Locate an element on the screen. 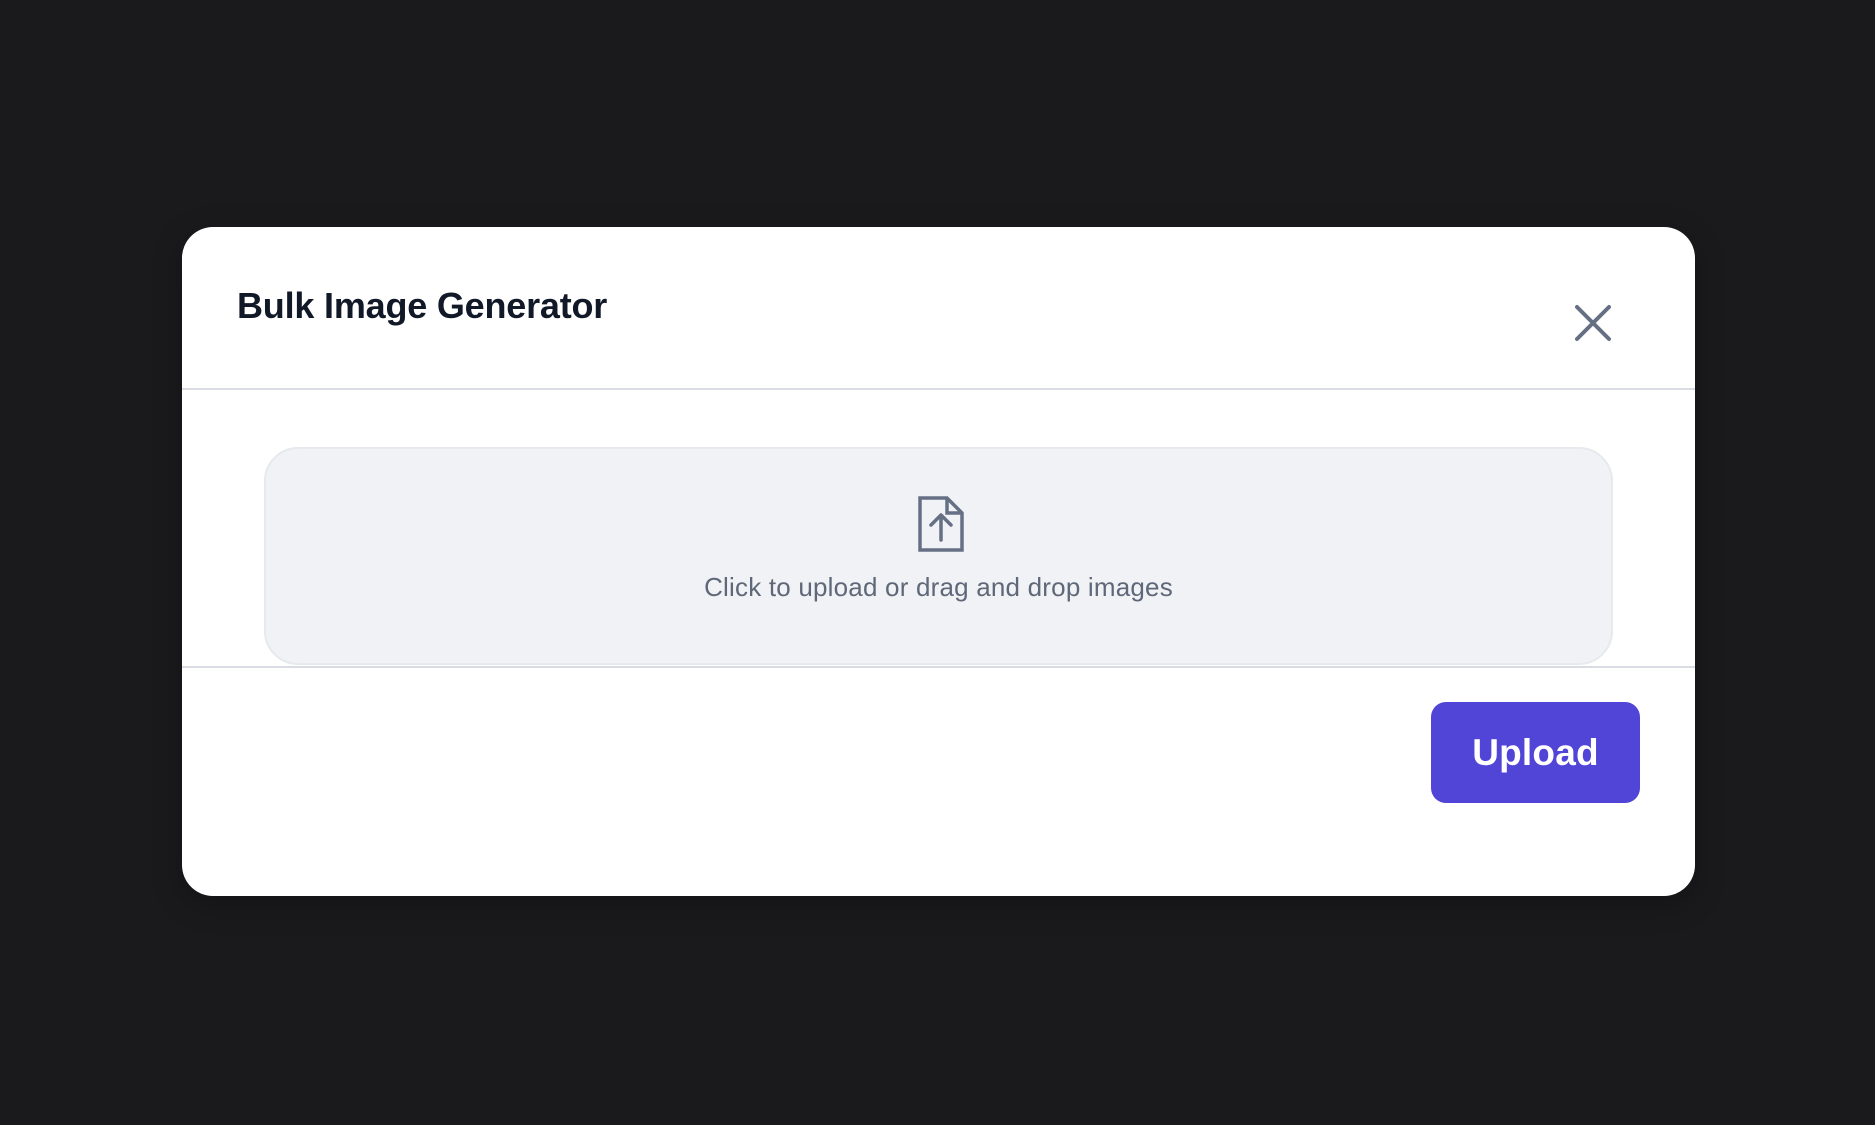 The height and width of the screenshot is (1125, 1875). close-button is located at coordinates (1593, 323).